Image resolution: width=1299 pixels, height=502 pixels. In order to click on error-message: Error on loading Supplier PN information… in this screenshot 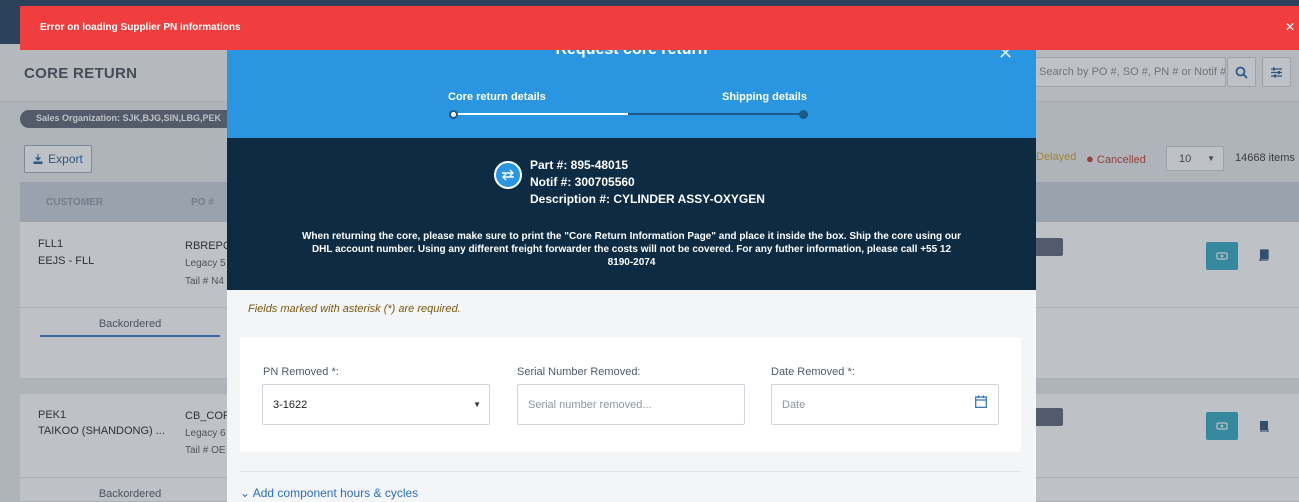, I will do `click(140, 27)`.